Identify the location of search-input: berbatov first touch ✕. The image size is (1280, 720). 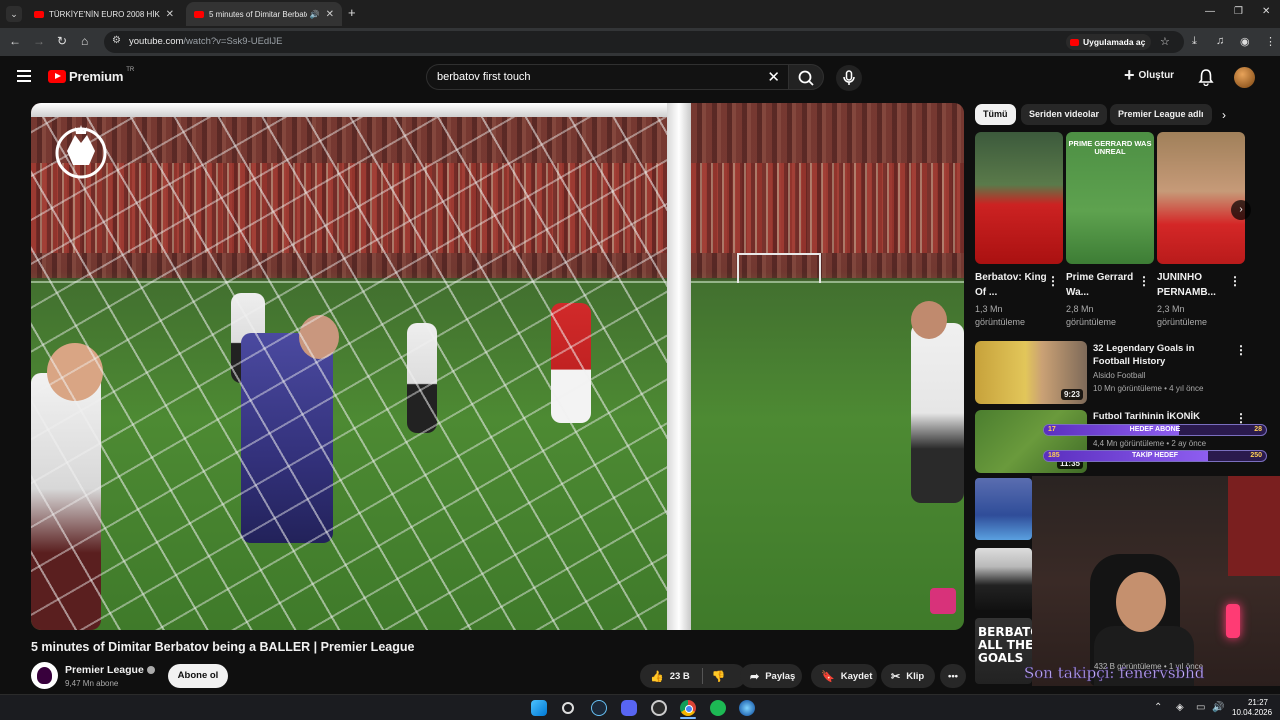
(607, 77).